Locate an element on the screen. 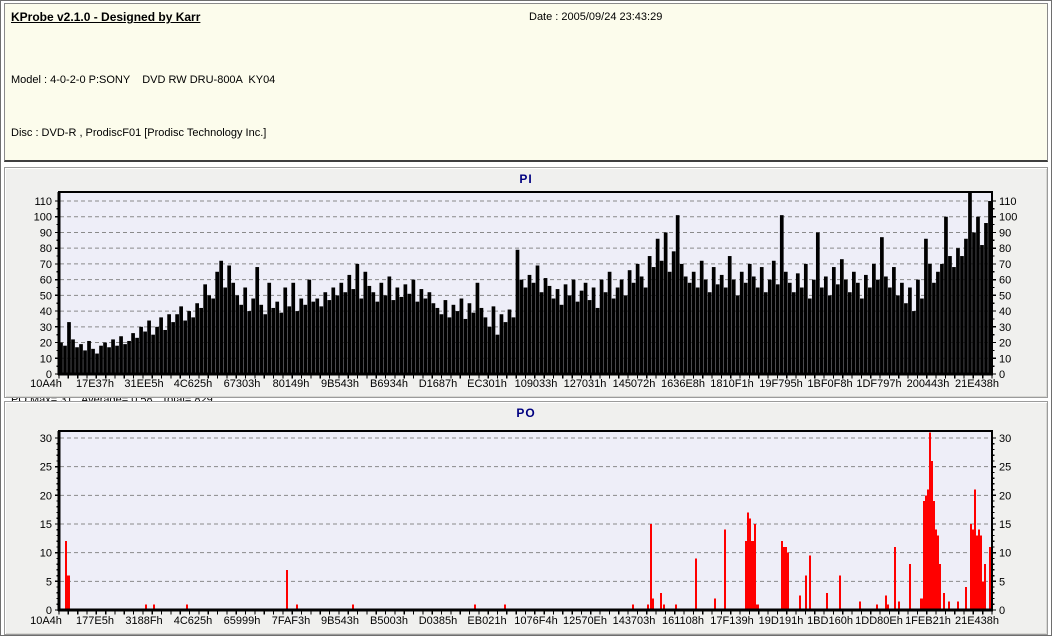  svg-text: EB021h is located at coordinates (486, 621).